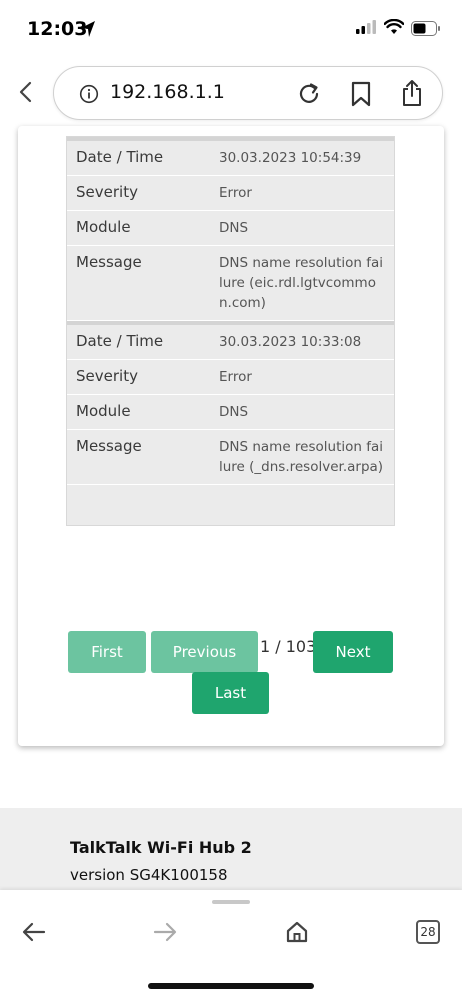 This screenshot has height=999, width=462. Describe the element at coordinates (353, 652) in the screenshot. I see `next-page-button: Next` at that location.